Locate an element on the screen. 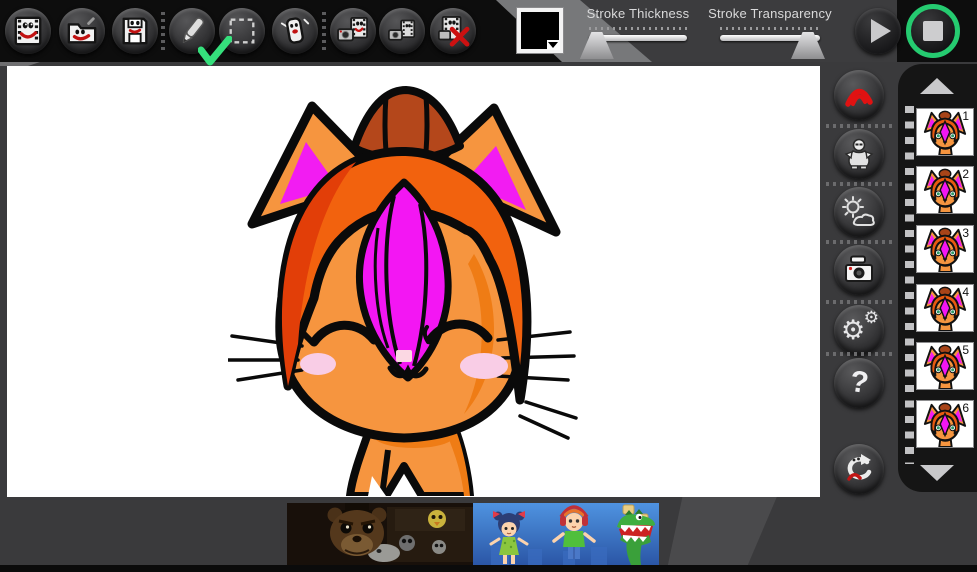 Image resolution: width=977 pixels, height=572 pixels. delete-frame-button is located at coordinates (453, 31).